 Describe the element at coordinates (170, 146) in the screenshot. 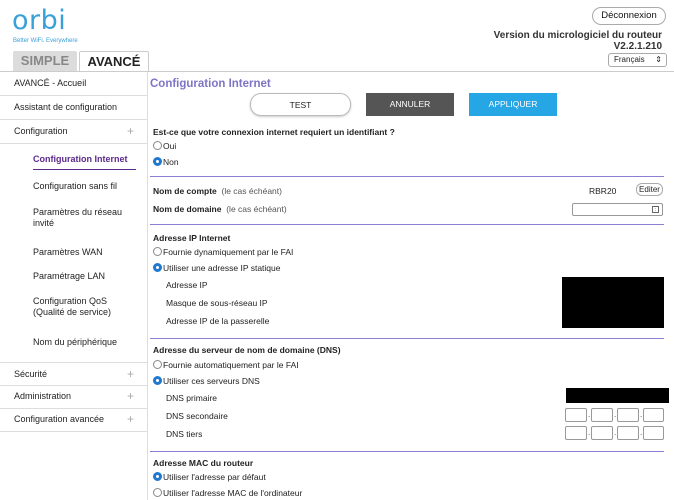

I see `radio-label: Oui` at that location.